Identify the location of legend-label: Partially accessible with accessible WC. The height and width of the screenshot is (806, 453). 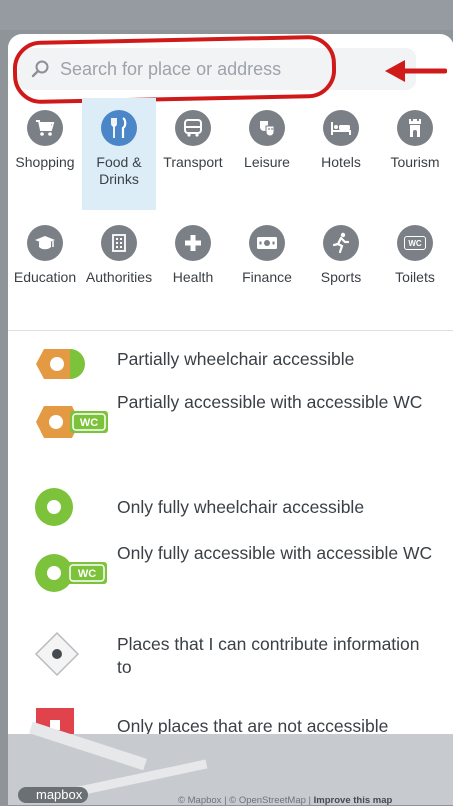
(270, 402).